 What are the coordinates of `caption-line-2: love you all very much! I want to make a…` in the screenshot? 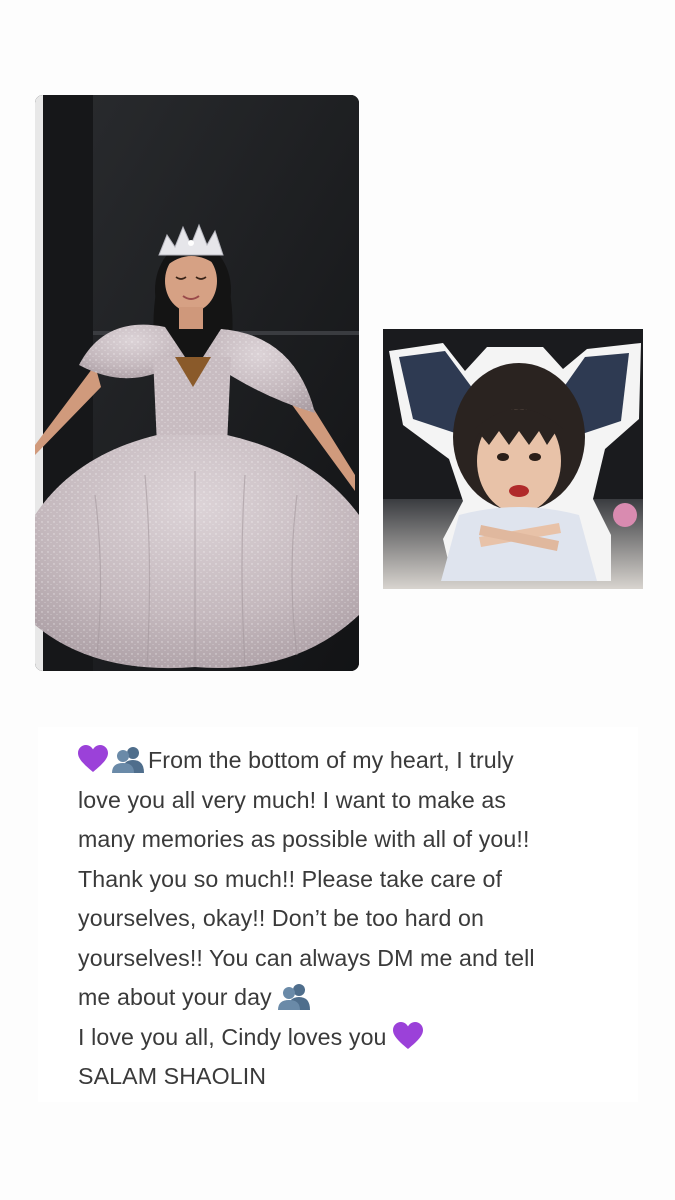 It's located at (292, 799).